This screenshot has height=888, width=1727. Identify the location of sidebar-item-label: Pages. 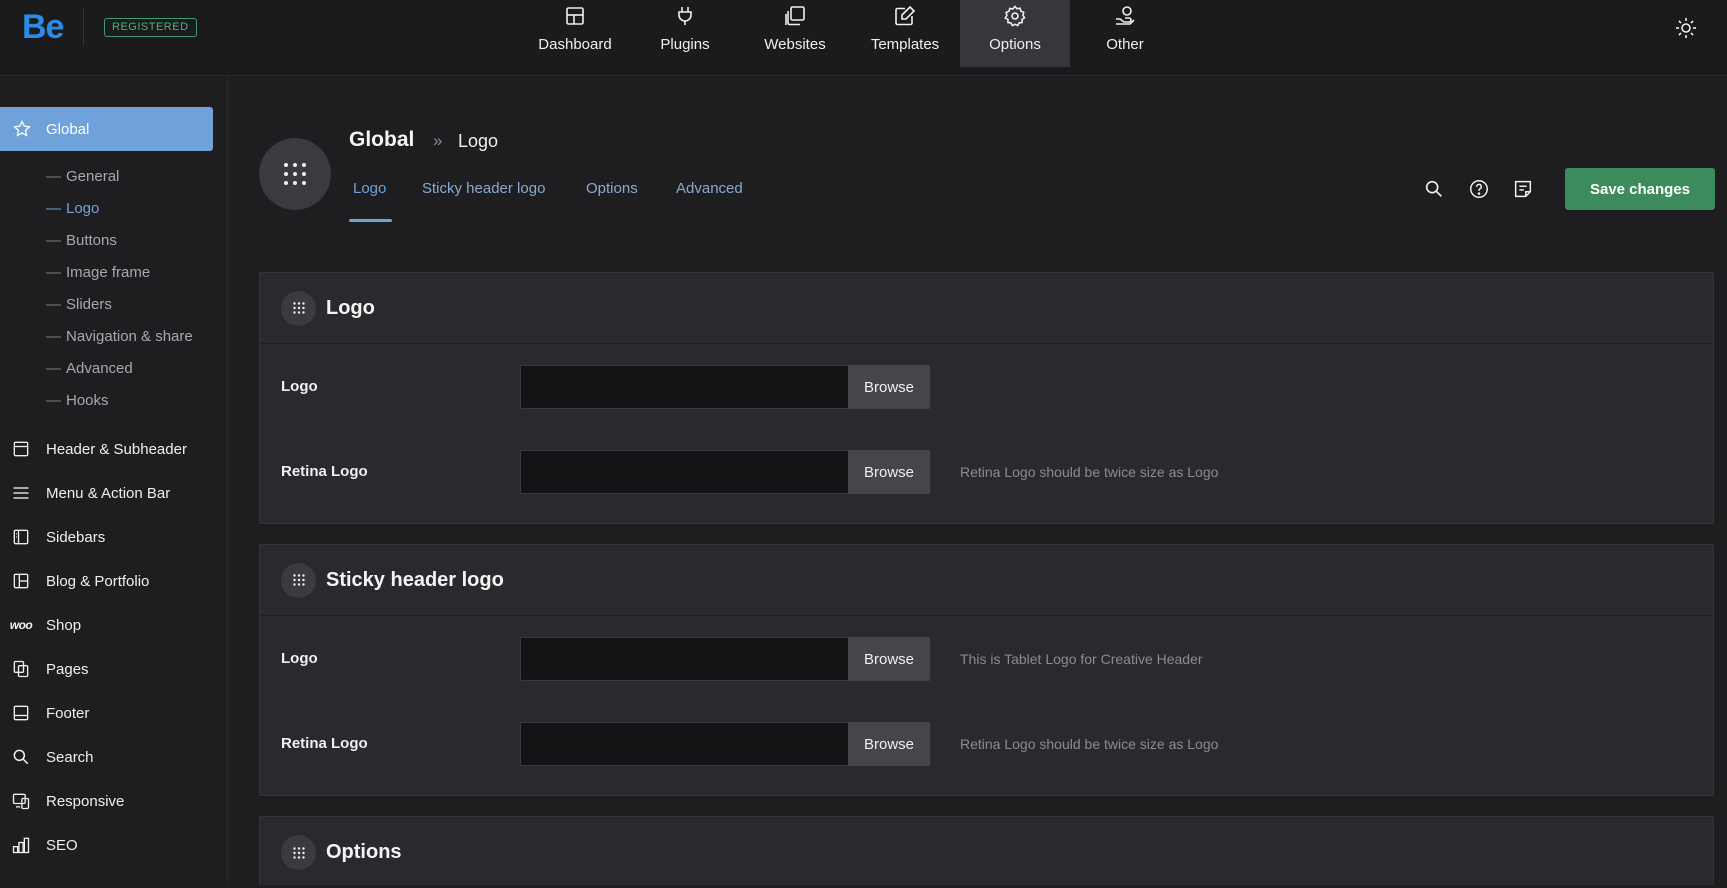
(67, 669).